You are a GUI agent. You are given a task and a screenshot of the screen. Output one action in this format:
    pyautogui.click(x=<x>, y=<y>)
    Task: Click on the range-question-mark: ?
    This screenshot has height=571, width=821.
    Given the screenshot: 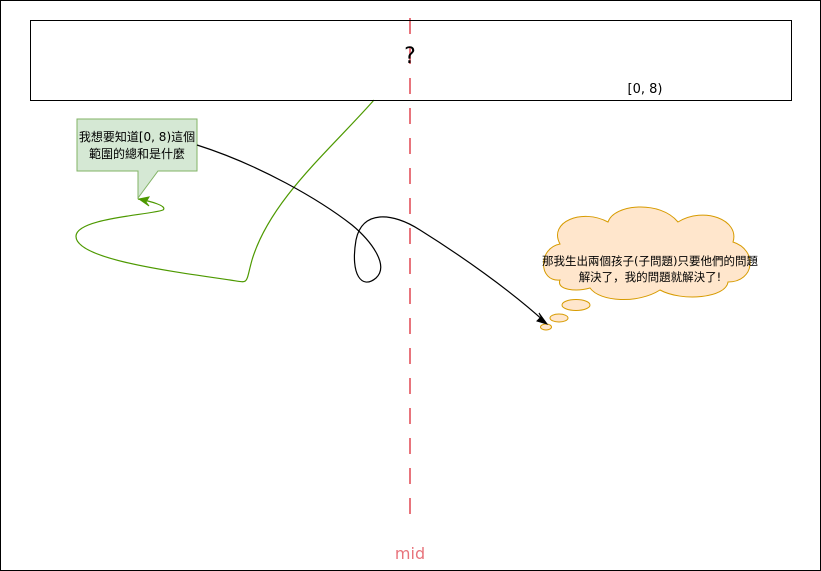 What is the action you would take?
    pyautogui.click(x=410, y=56)
    